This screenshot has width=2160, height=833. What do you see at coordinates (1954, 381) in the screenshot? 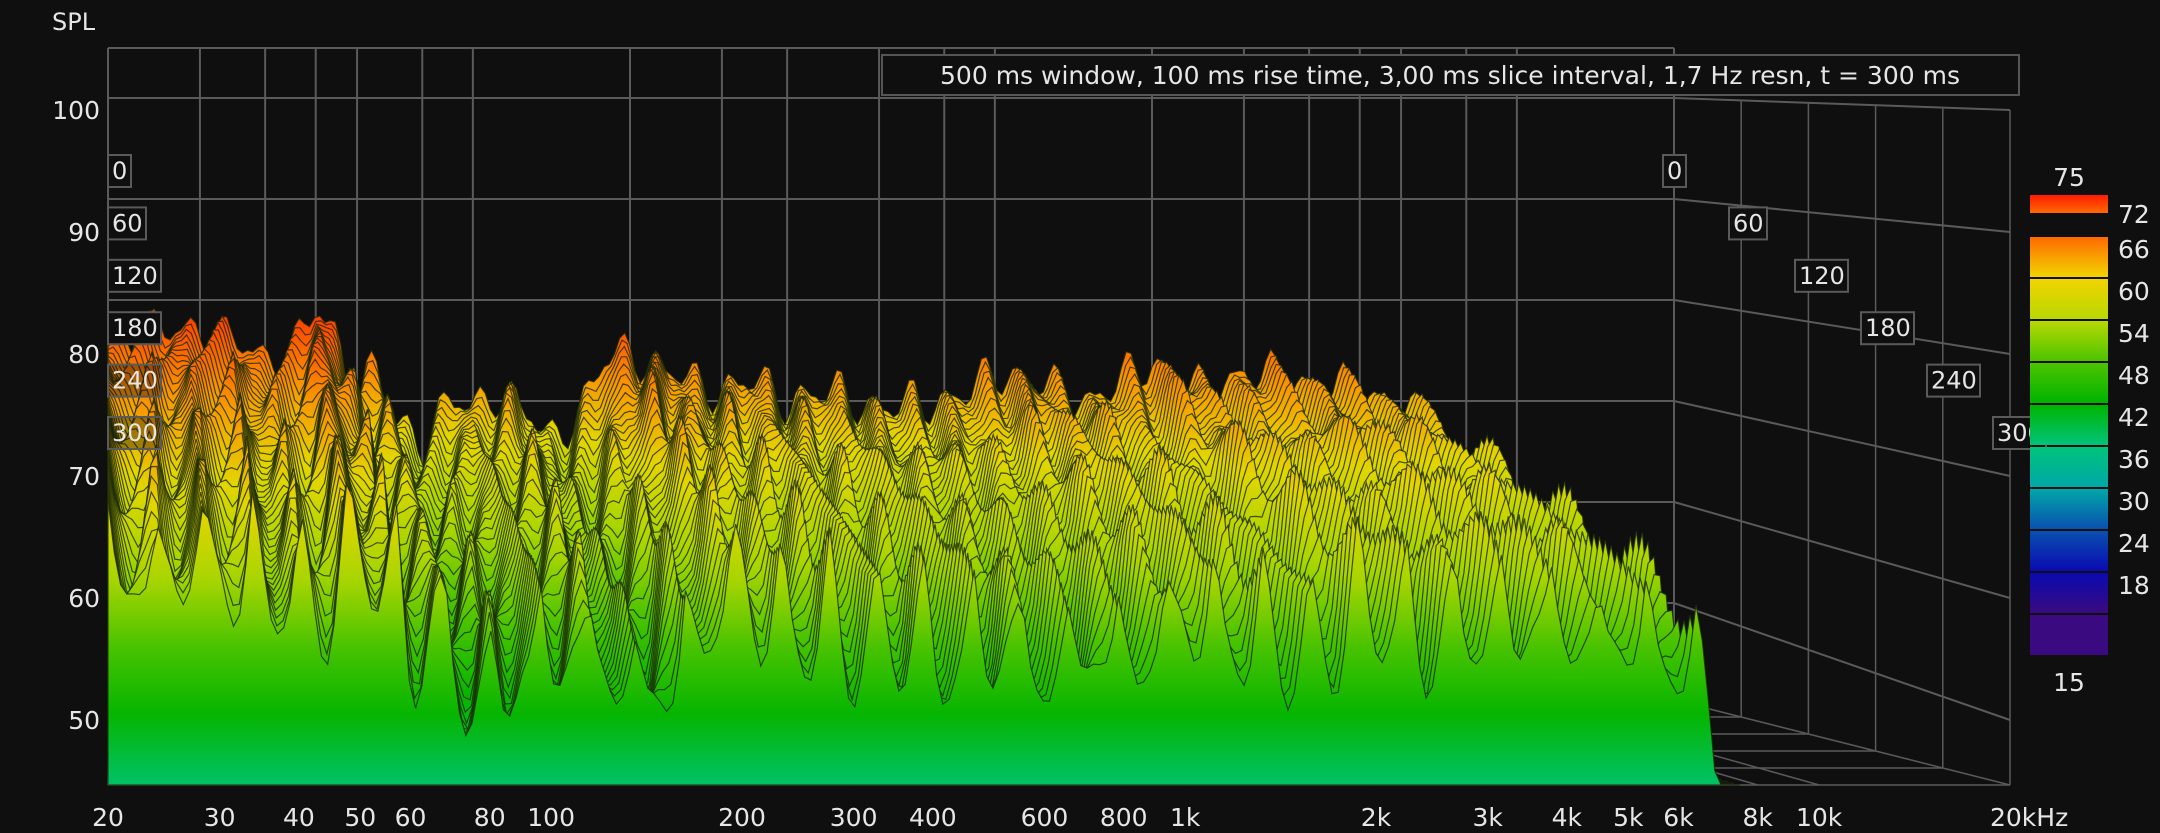
I see `time-tick-label-right: 240` at bounding box center [1954, 381].